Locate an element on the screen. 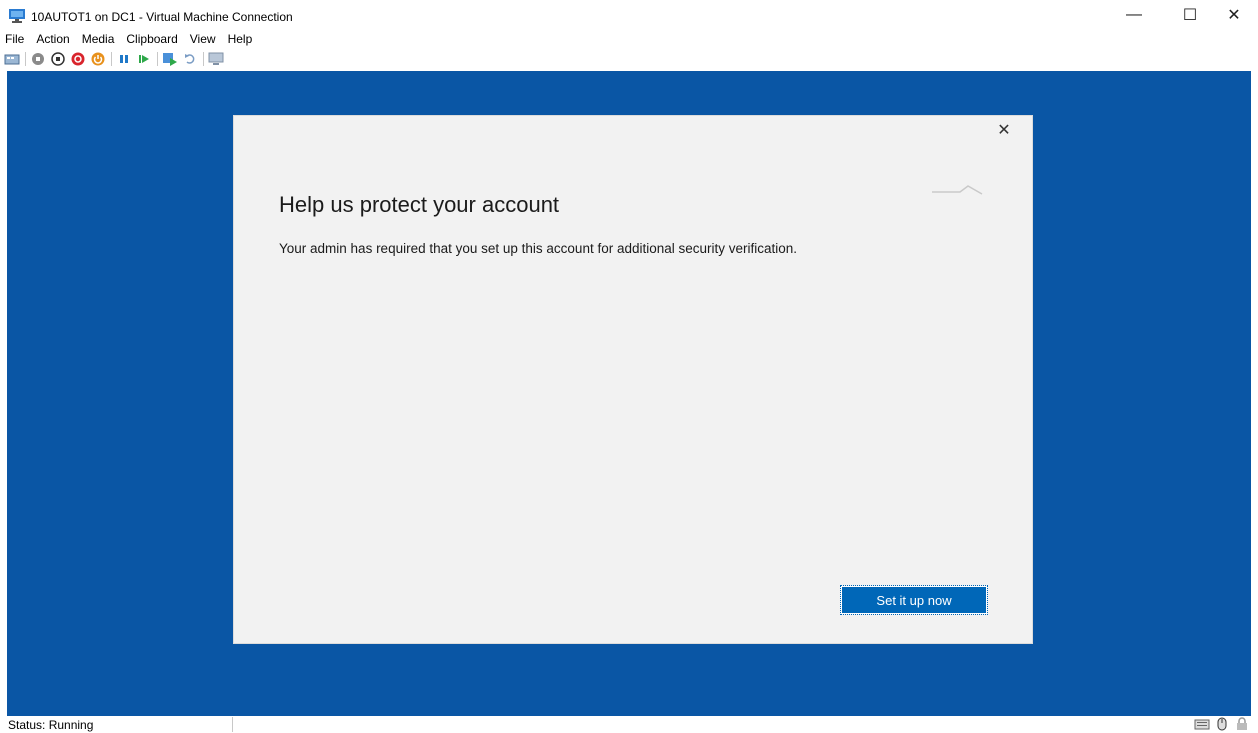 The width and height of the screenshot is (1258, 733). toolbar is located at coordinates (114, 59).